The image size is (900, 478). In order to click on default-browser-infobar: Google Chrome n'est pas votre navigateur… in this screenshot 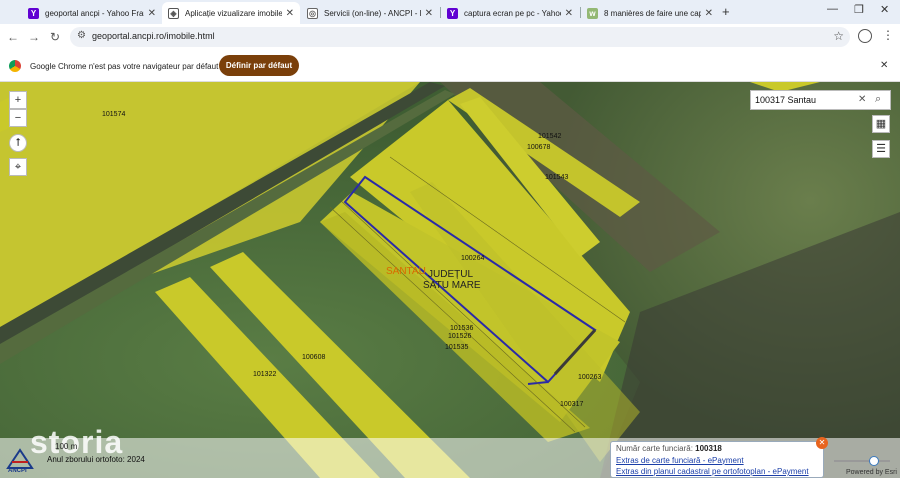, I will do `click(450, 66)`.